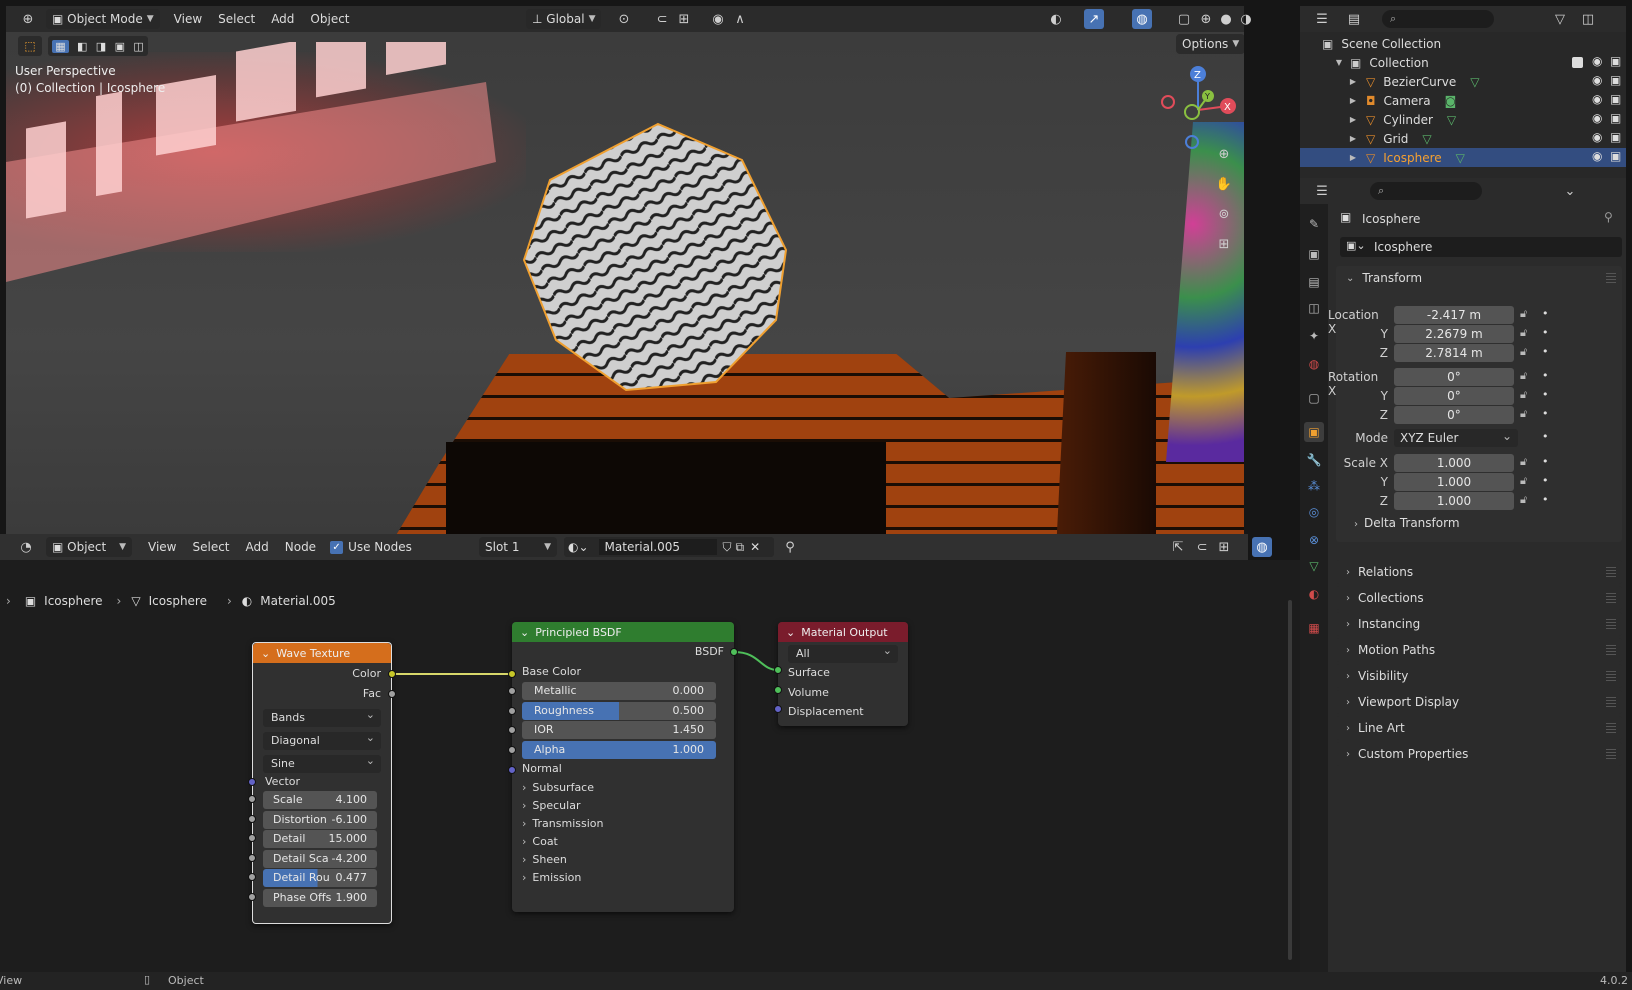 Image resolution: width=1632 pixels, height=990 pixels. What do you see at coordinates (718, 19) in the screenshot?
I see `proportional-edit-icon: ◉` at bounding box center [718, 19].